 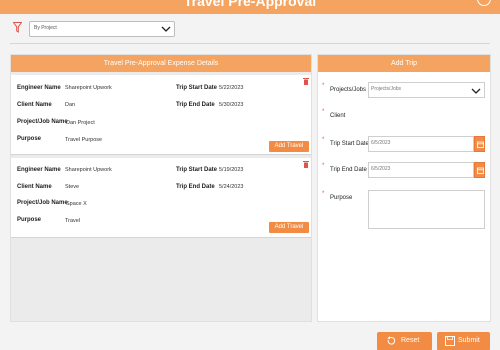 What do you see at coordinates (386, 89) in the screenshot?
I see `projects-value: Projects/Jobs` at bounding box center [386, 89].